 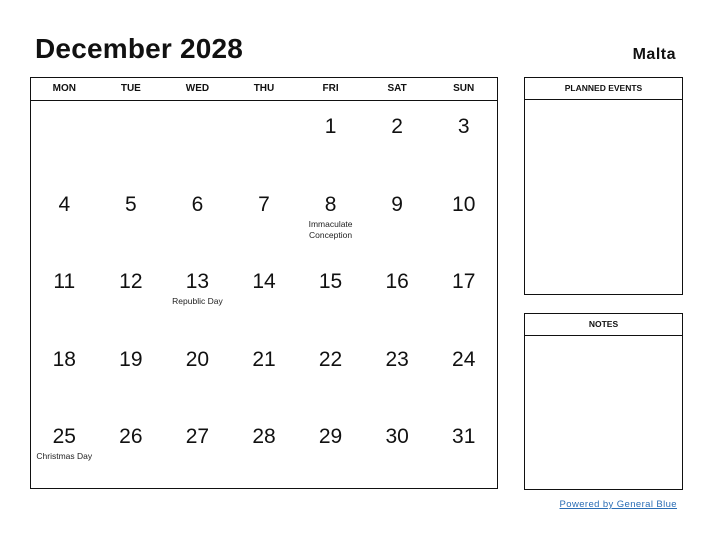 What do you see at coordinates (64, 295) in the screenshot?
I see `day-cell: 11` at bounding box center [64, 295].